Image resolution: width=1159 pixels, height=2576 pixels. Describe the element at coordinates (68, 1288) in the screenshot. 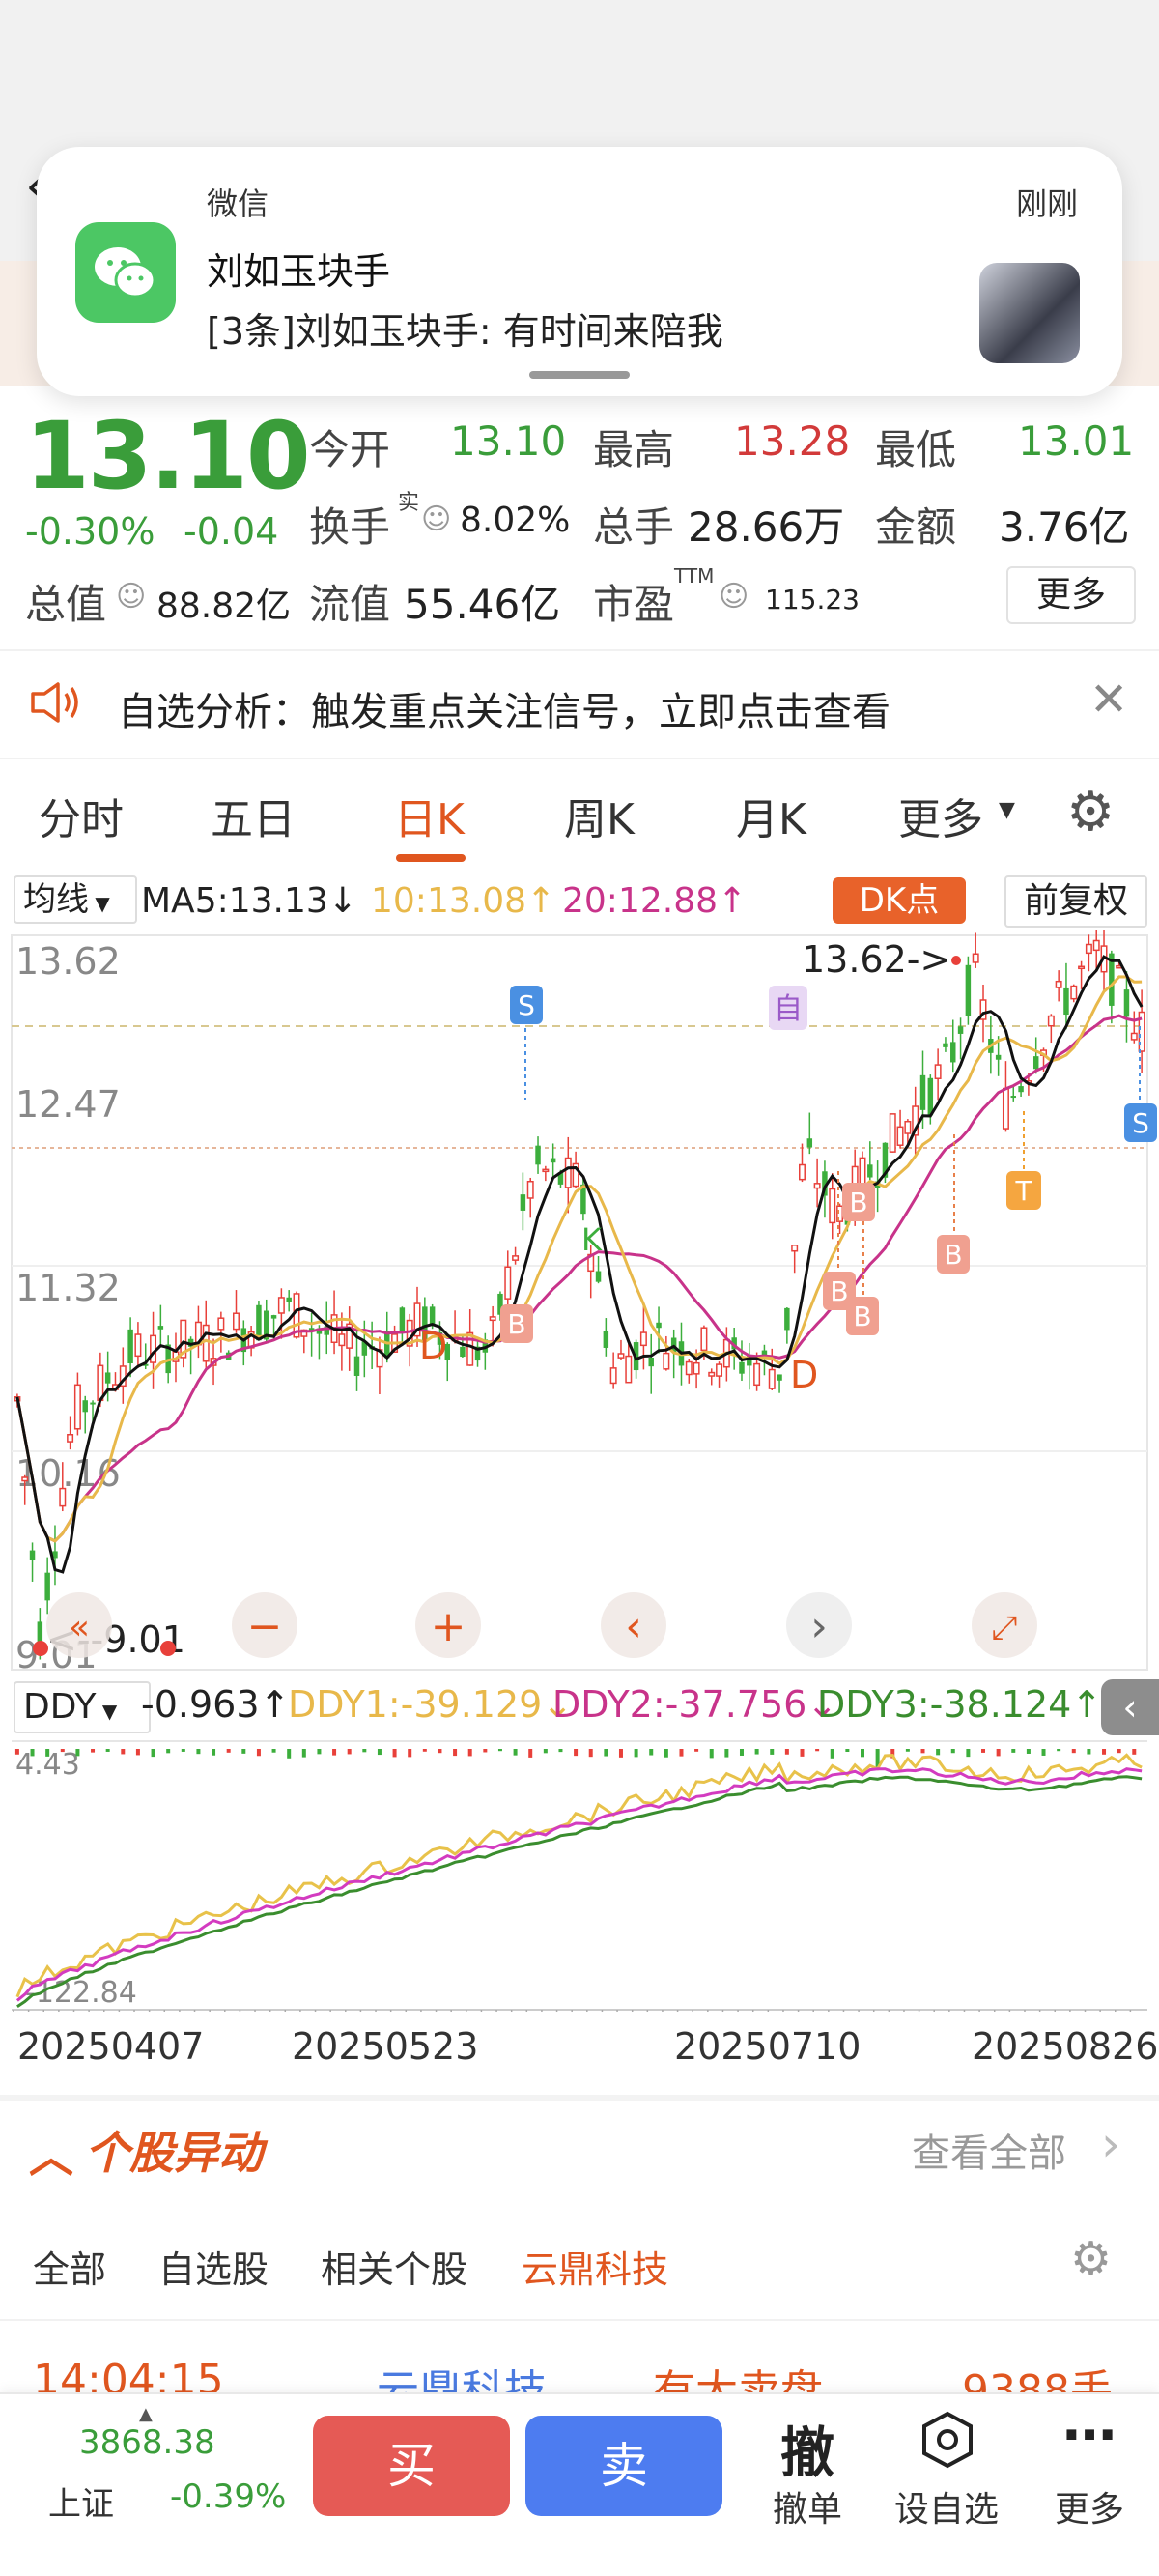

I see `y-tick-label: 11.32` at that location.